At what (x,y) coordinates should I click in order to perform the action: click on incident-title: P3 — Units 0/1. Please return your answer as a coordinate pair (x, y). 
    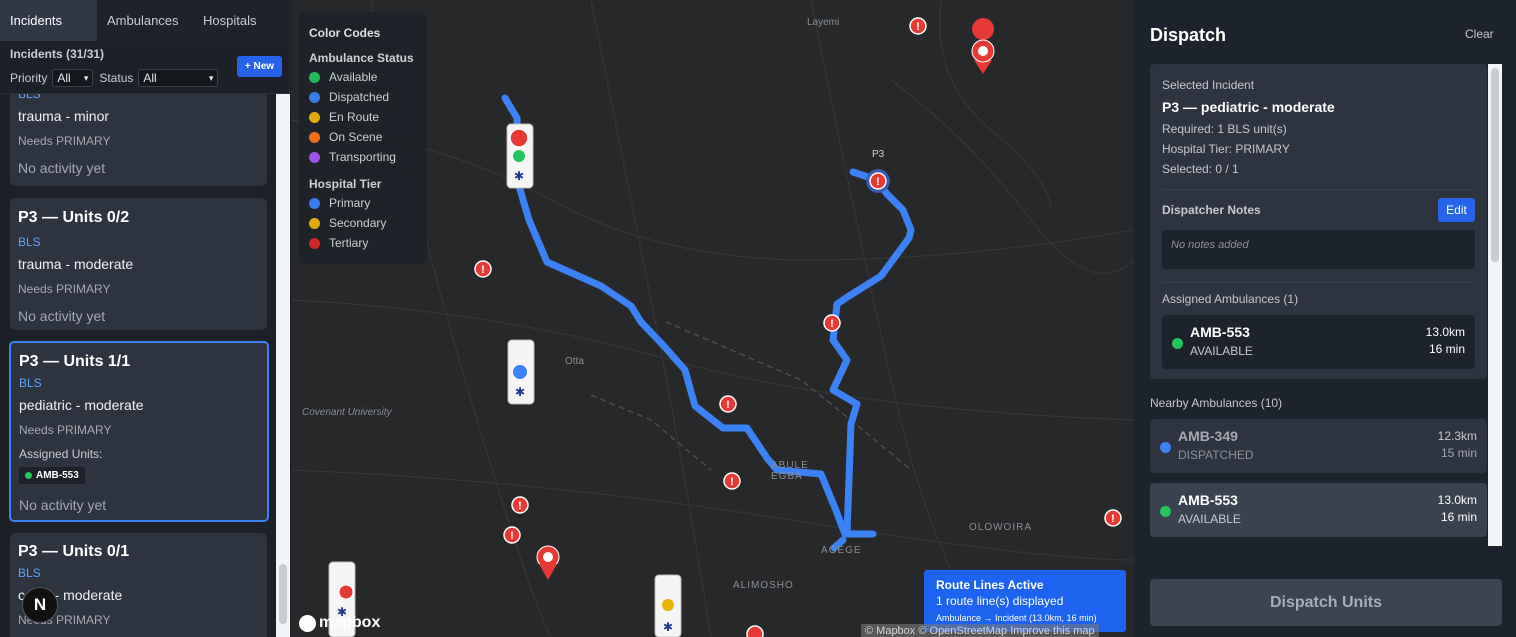
    Looking at the image, I should click on (74, 551).